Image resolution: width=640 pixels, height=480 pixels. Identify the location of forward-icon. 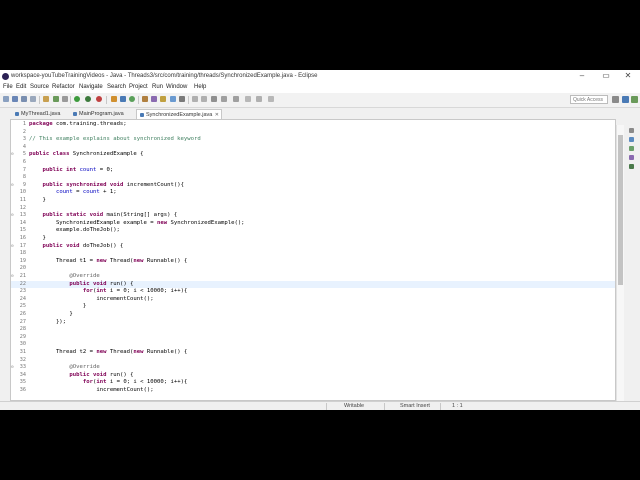
(236, 99).